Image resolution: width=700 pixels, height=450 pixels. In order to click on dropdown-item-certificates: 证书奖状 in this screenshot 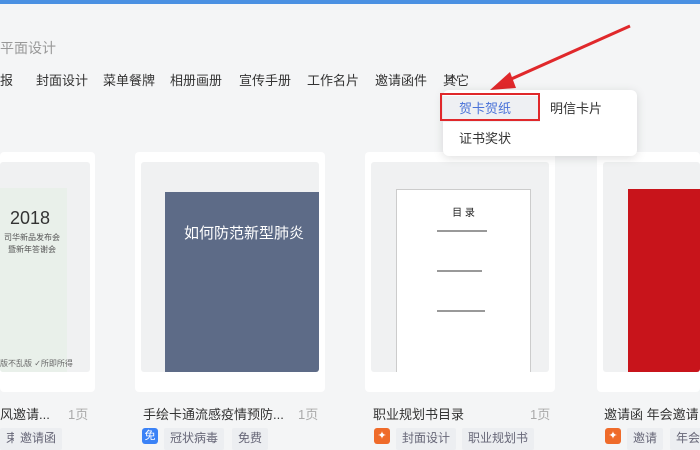, I will do `click(485, 139)`.